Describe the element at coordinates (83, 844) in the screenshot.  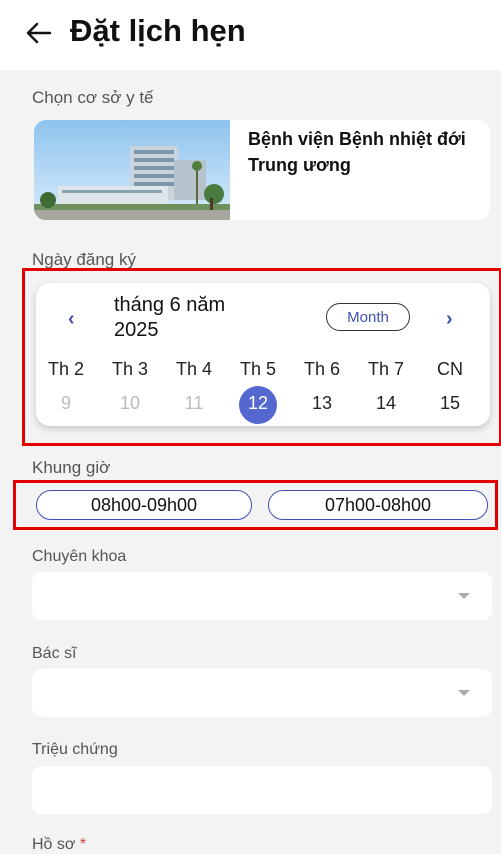
I see `required-mark: *` at that location.